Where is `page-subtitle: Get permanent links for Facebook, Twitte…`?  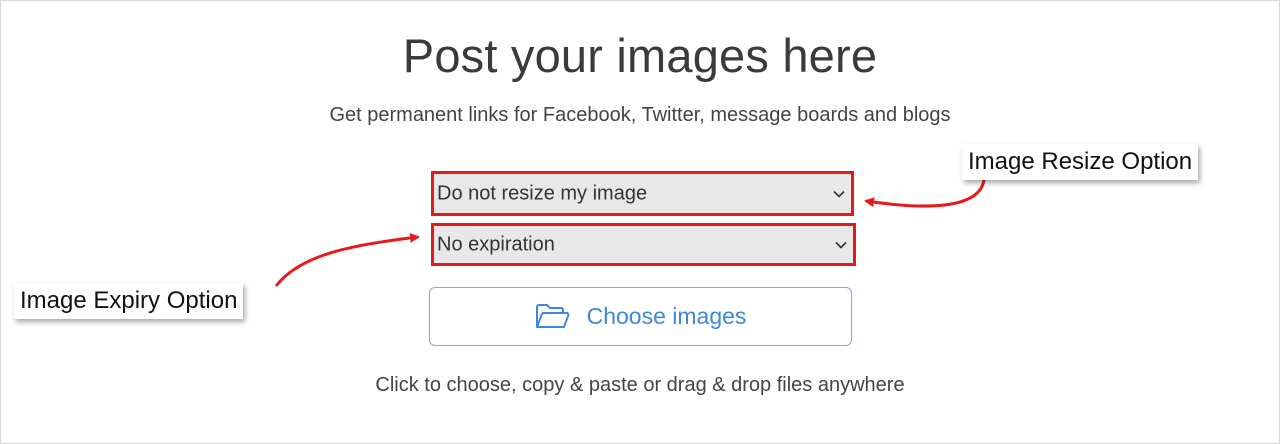 page-subtitle: Get permanent links for Facebook, Twitte… is located at coordinates (640, 115).